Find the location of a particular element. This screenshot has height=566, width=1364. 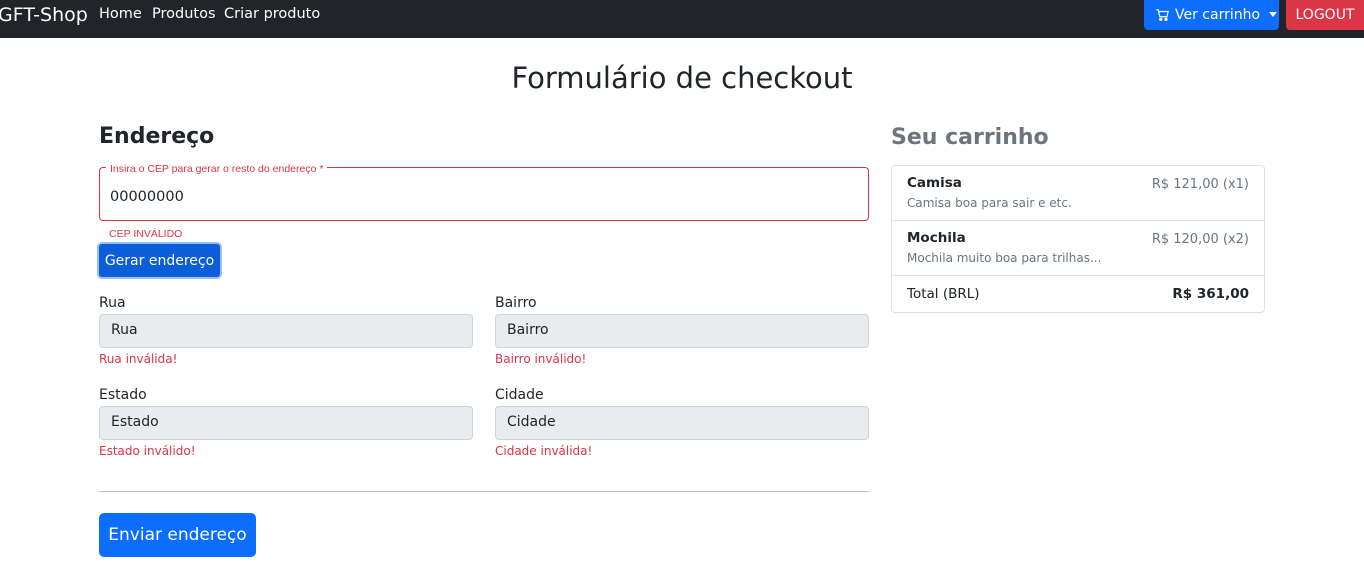

cep-value: 00000000 is located at coordinates (147, 197).